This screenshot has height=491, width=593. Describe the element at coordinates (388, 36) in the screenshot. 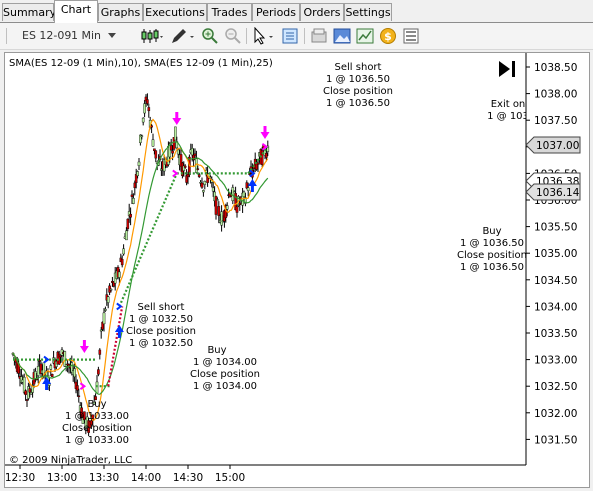

I see `strategy-dollar-icon: $` at that location.